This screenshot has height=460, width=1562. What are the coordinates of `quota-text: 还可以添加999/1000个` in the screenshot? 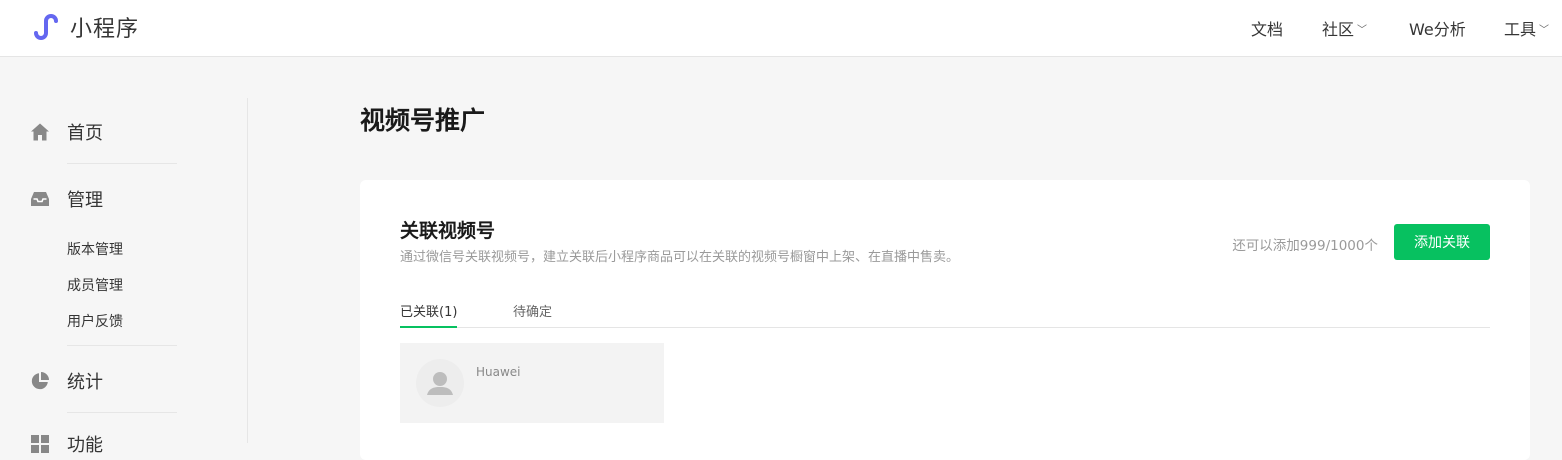 It's located at (1305, 246).